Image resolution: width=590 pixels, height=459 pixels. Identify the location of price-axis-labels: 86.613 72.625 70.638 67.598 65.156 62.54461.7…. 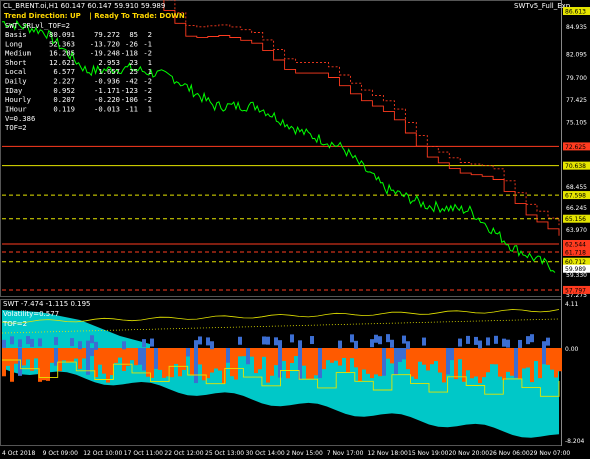
(576, 150).